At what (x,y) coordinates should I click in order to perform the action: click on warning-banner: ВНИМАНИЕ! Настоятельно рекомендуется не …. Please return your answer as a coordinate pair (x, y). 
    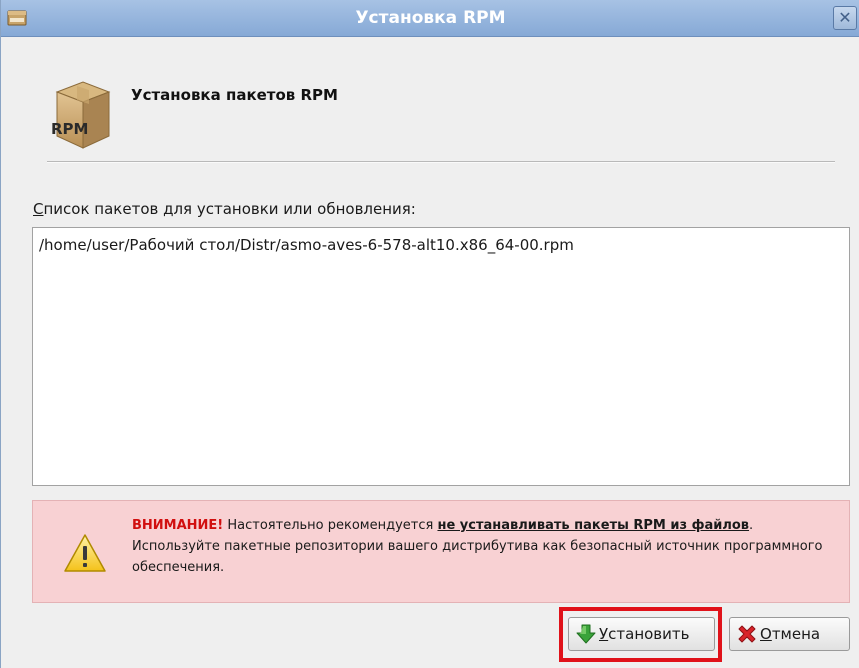
    Looking at the image, I should click on (441, 551).